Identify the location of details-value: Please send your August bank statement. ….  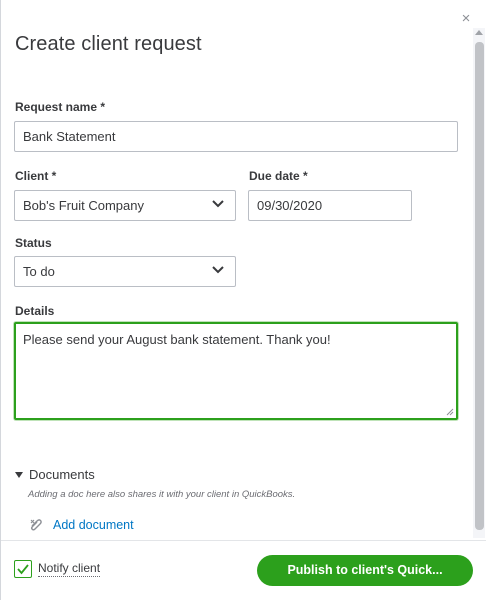
(177, 339).